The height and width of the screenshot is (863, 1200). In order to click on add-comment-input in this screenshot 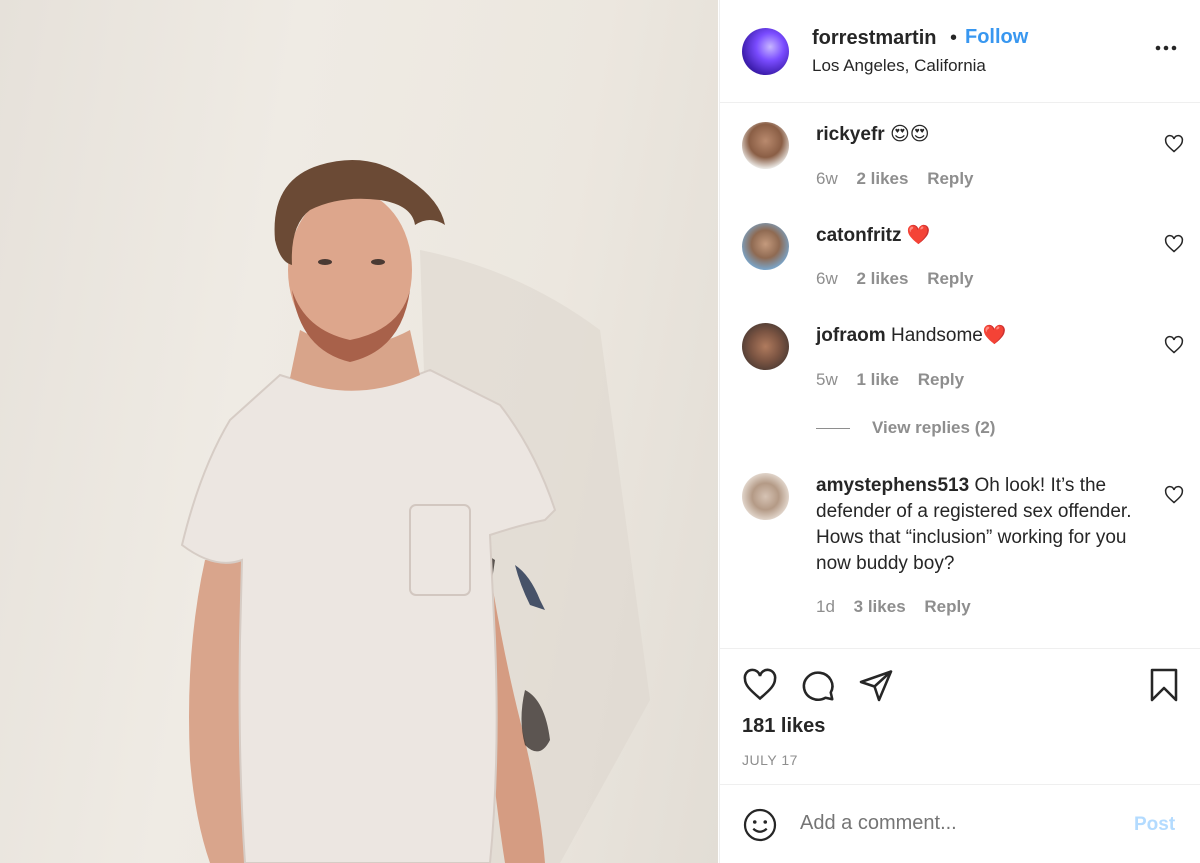, I will do `click(960, 823)`.